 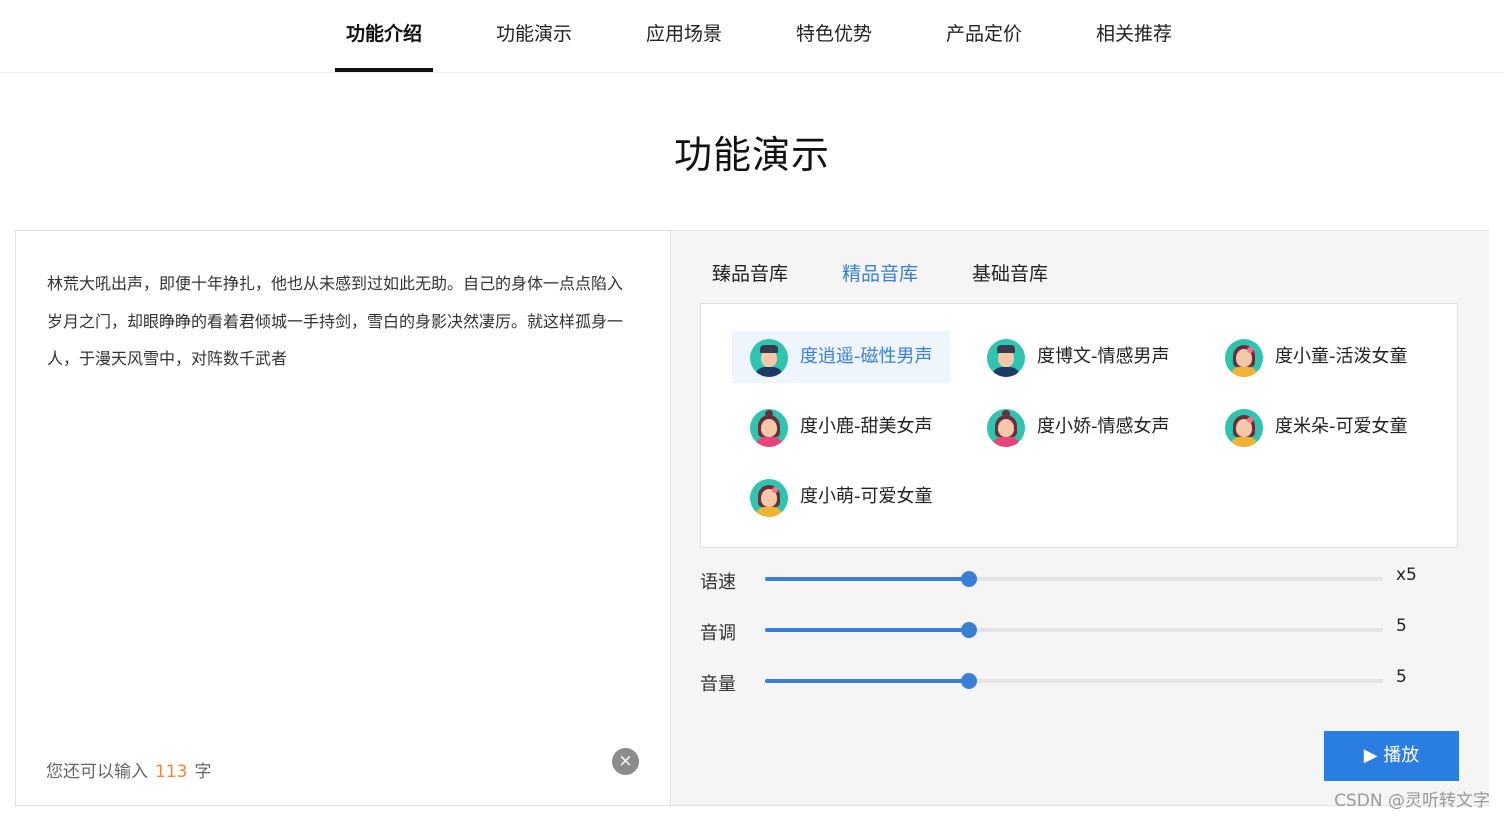 I want to click on speed-slider, so click(x=1074, y=579).